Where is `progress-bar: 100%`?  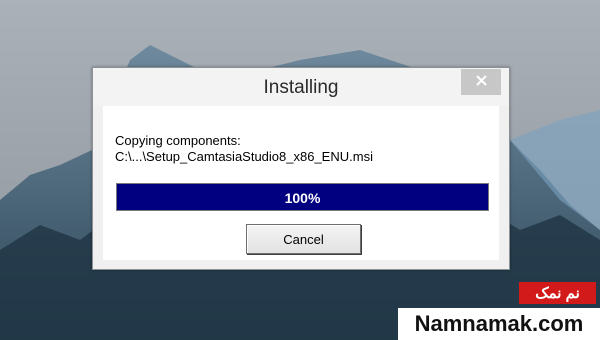
progress-bar: 100% is located at coordinates (302, 197).